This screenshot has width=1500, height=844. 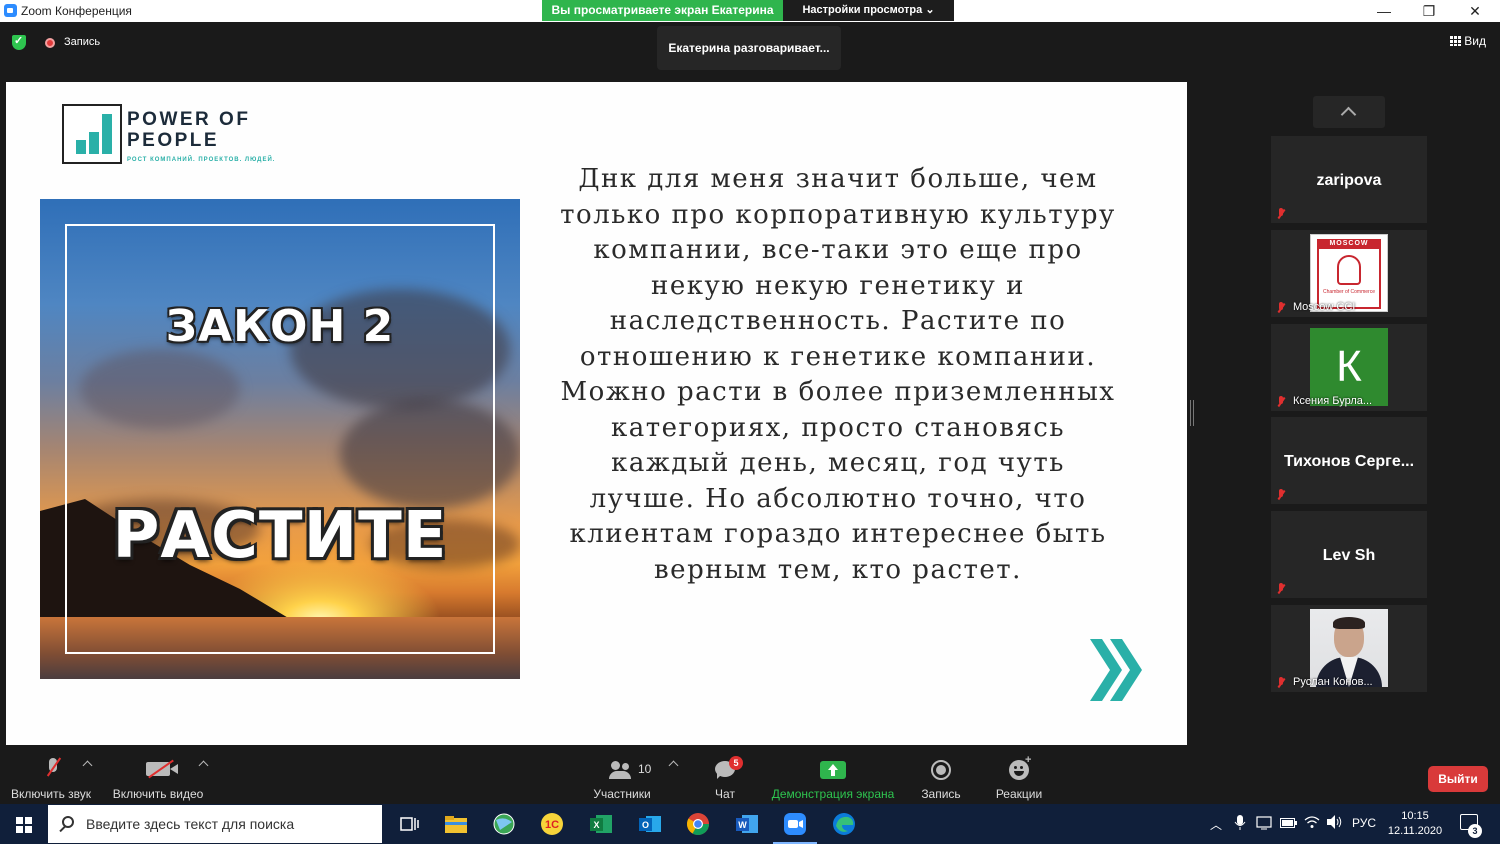 What do you see at coordinates (504, 824) in the screenshot?
I see `globe-browser-icon` at bounding box center [504, 824].